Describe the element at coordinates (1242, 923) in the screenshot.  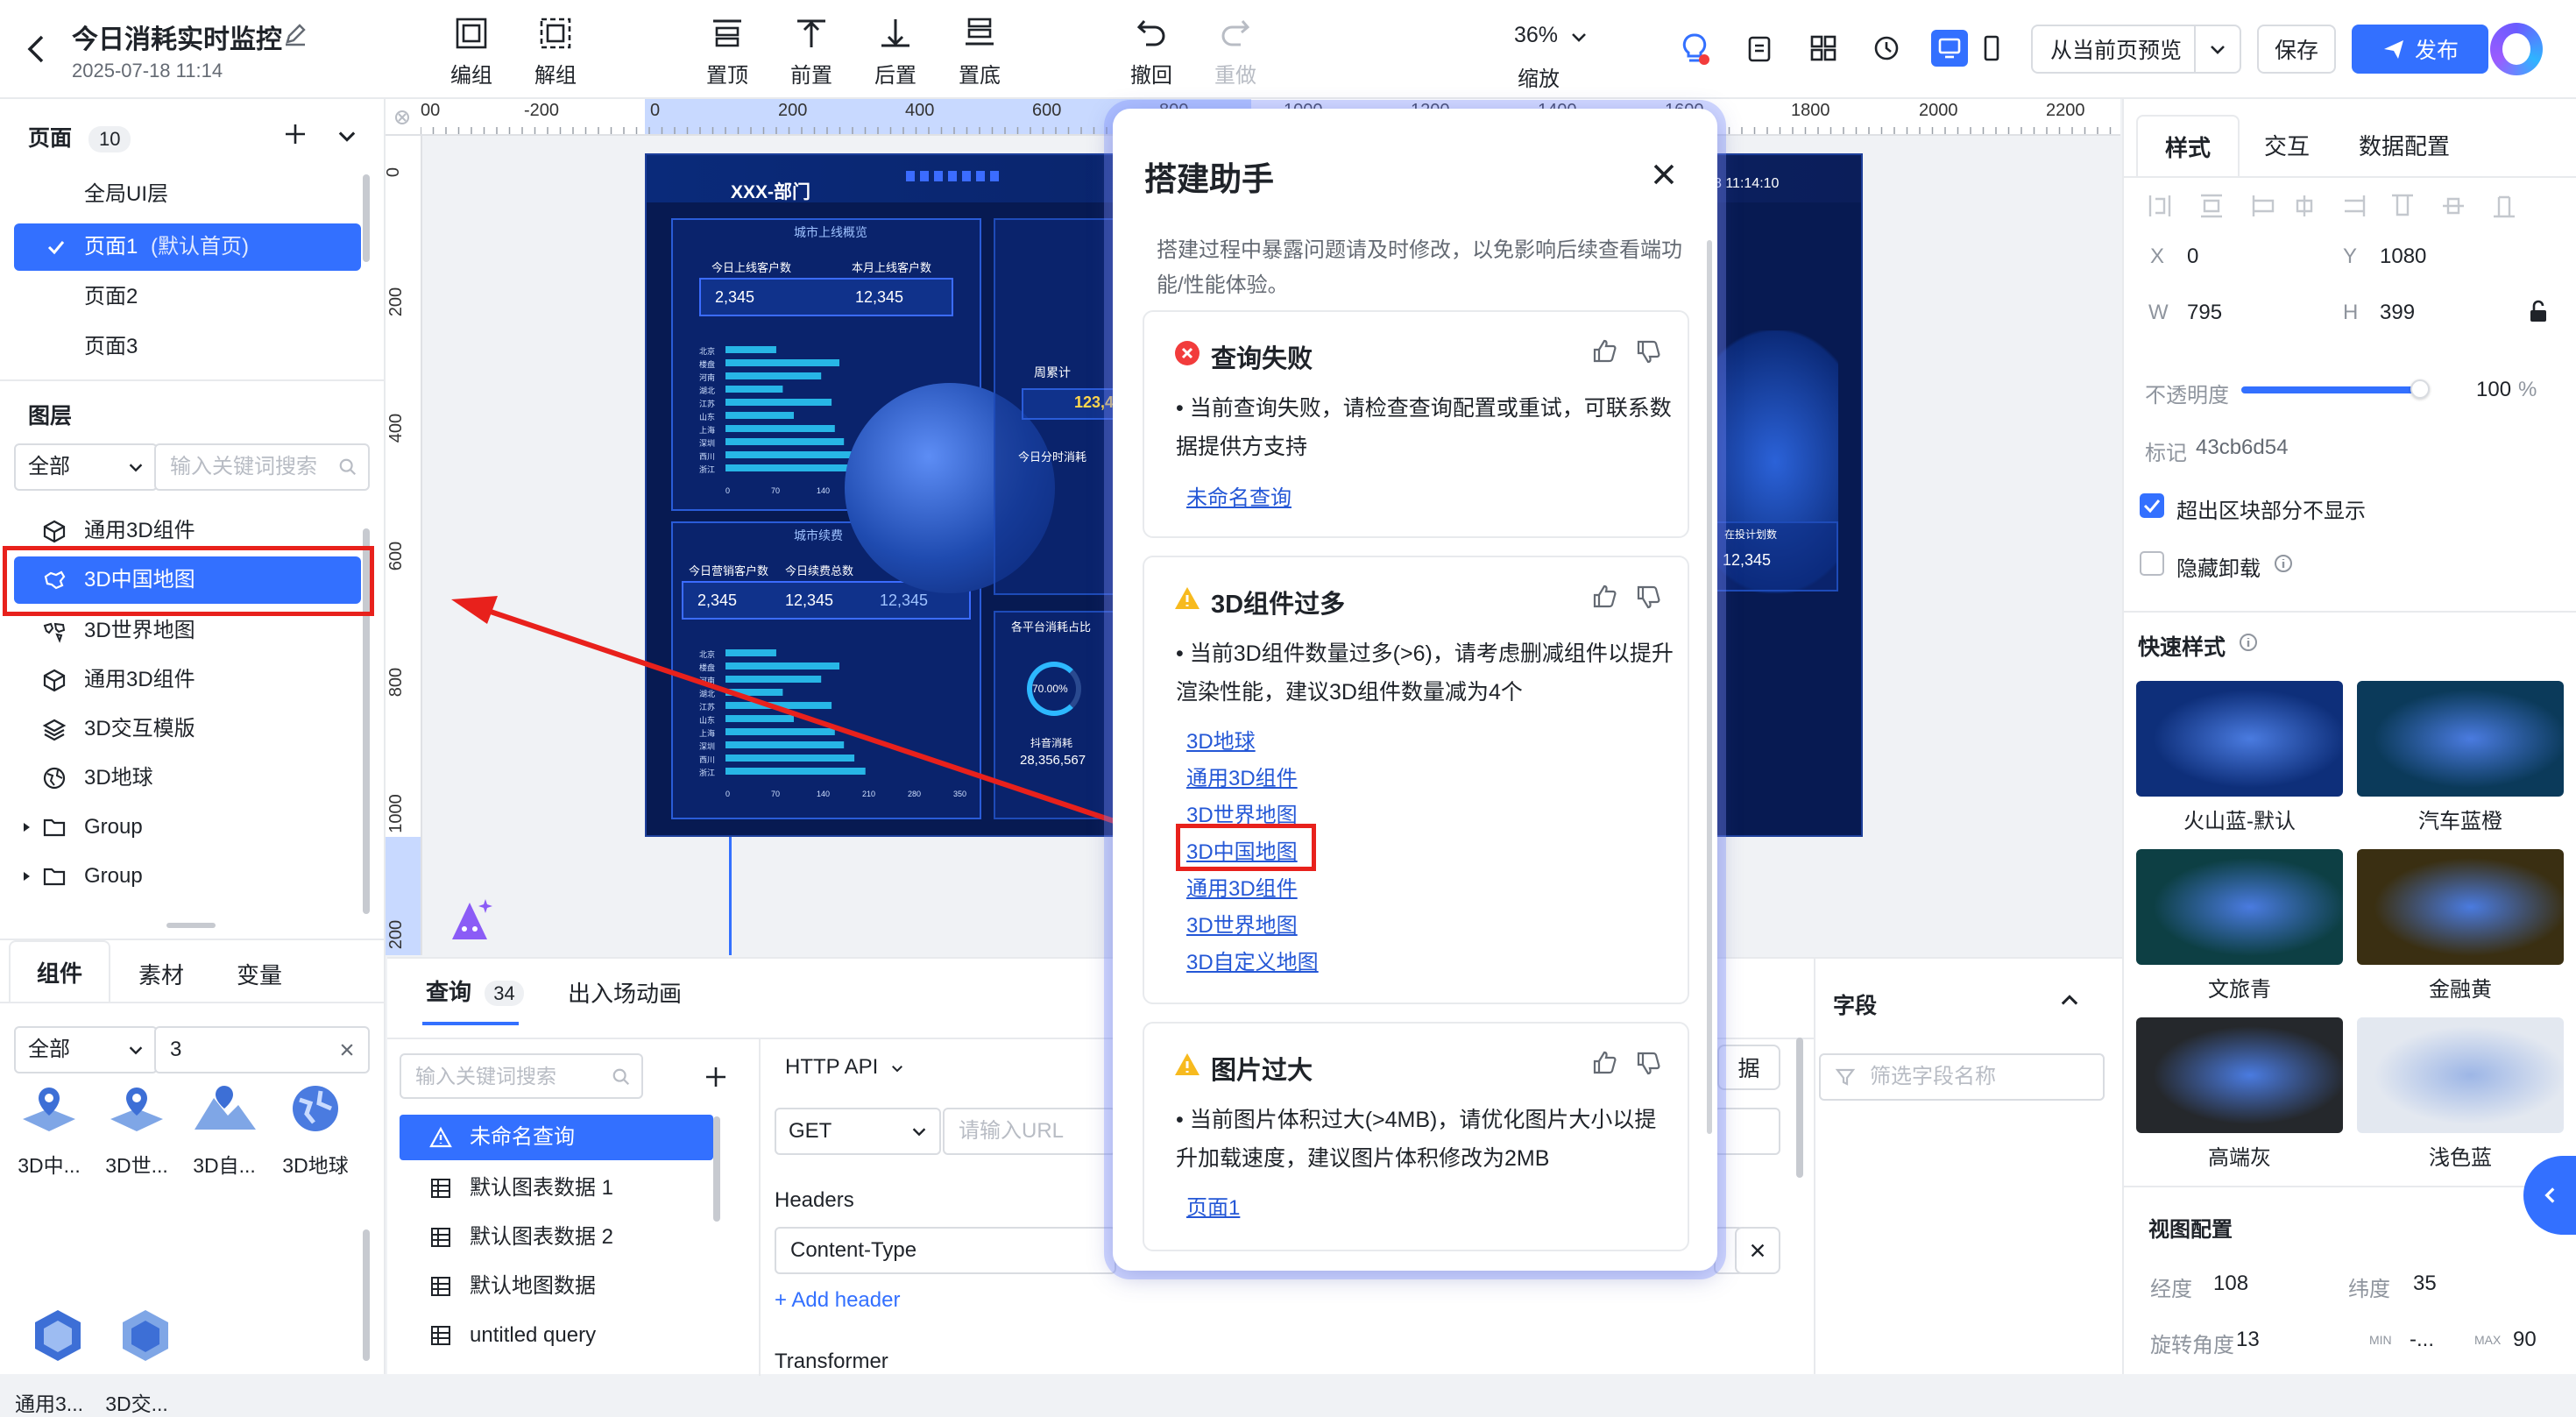
I see `issue-link: 3D世界地图` at that location.